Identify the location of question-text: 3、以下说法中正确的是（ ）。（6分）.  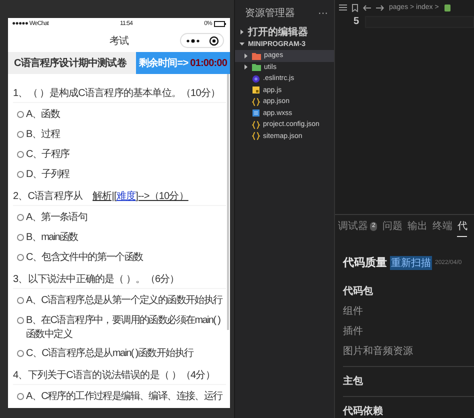
(96, 279).